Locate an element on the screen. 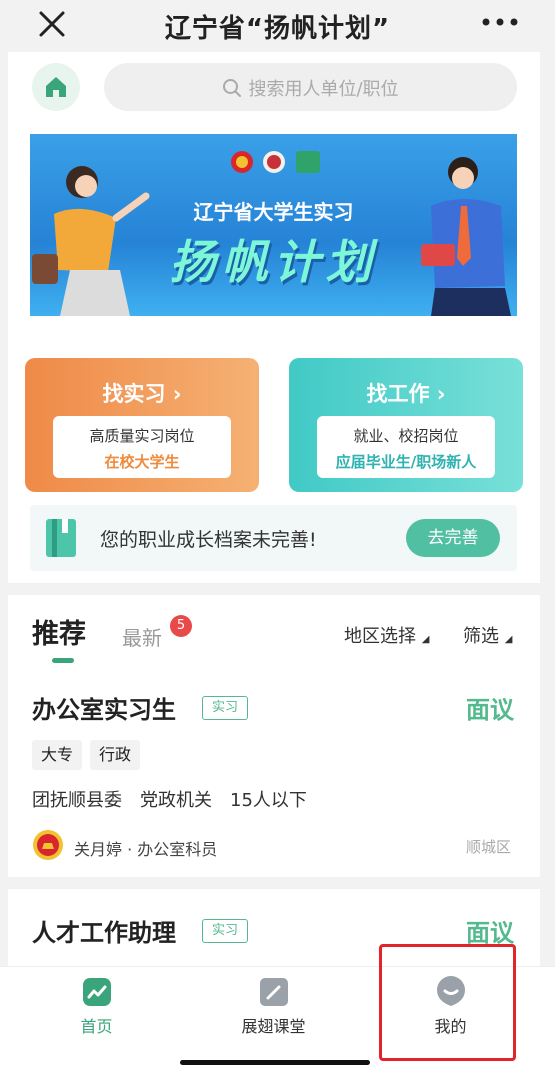 Image resolution: width=555 pixels, height=1066 pixels. profile-incomplete-banner: 您的职业成长档案未完善! 去完善 is located at coordinates (273, 538).